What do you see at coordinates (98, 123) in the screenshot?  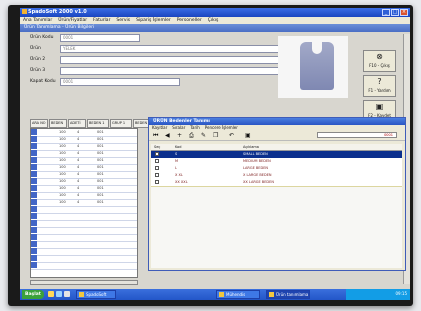 I see `column-header: BEDEN 1` at bounding box center [98, 123].